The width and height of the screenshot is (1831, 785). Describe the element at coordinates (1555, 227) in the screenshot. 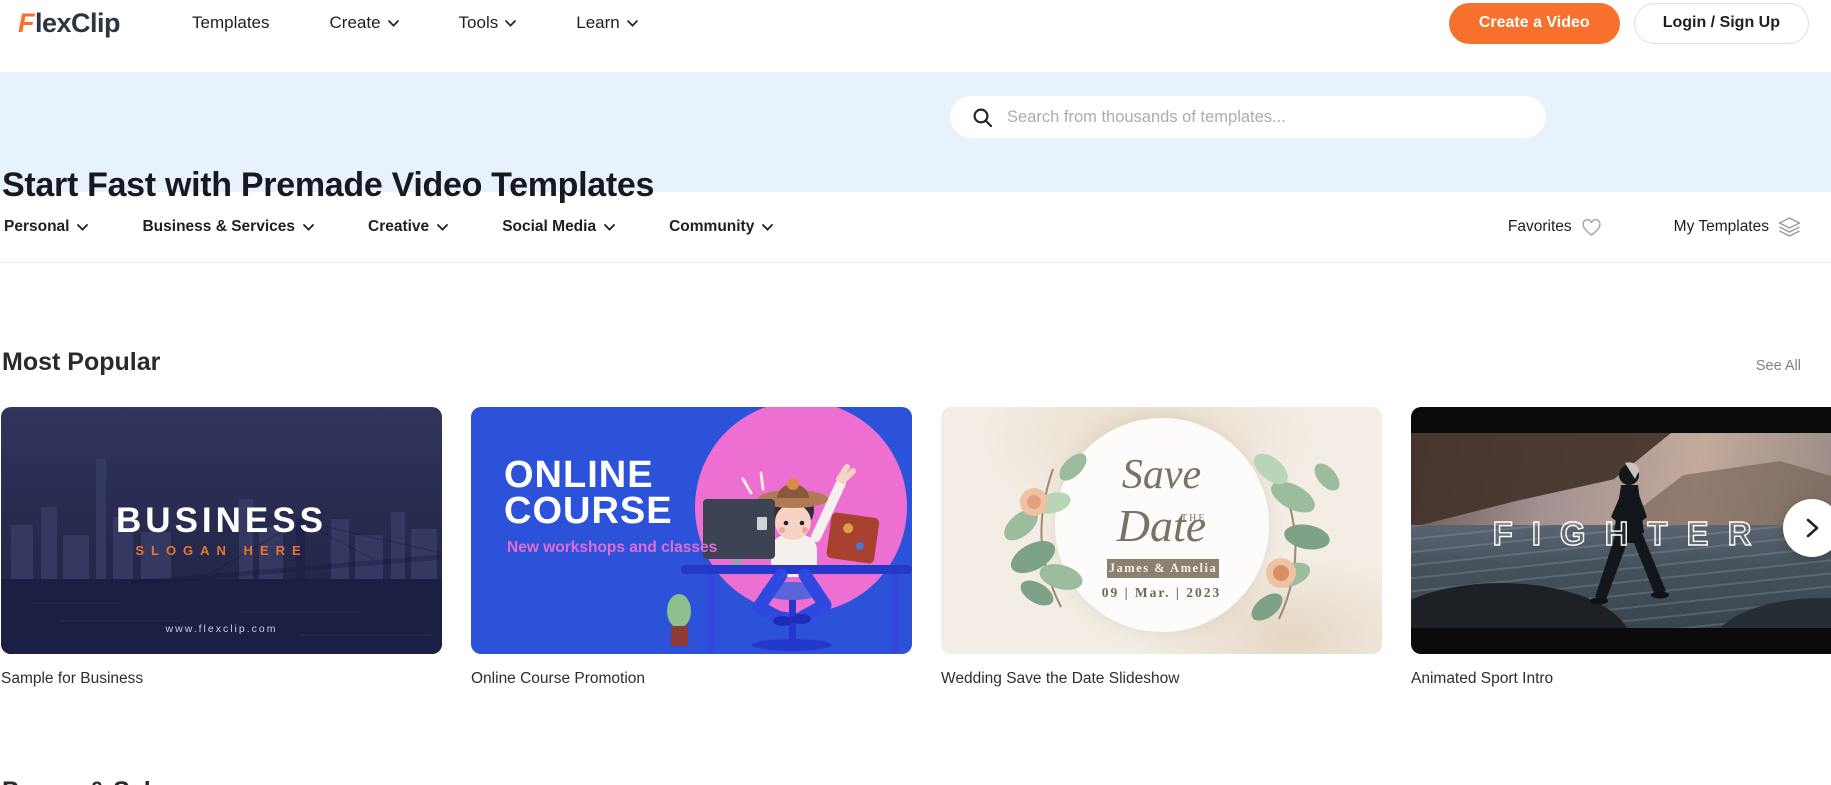

I see `favorites-link: Favorites` at that location.